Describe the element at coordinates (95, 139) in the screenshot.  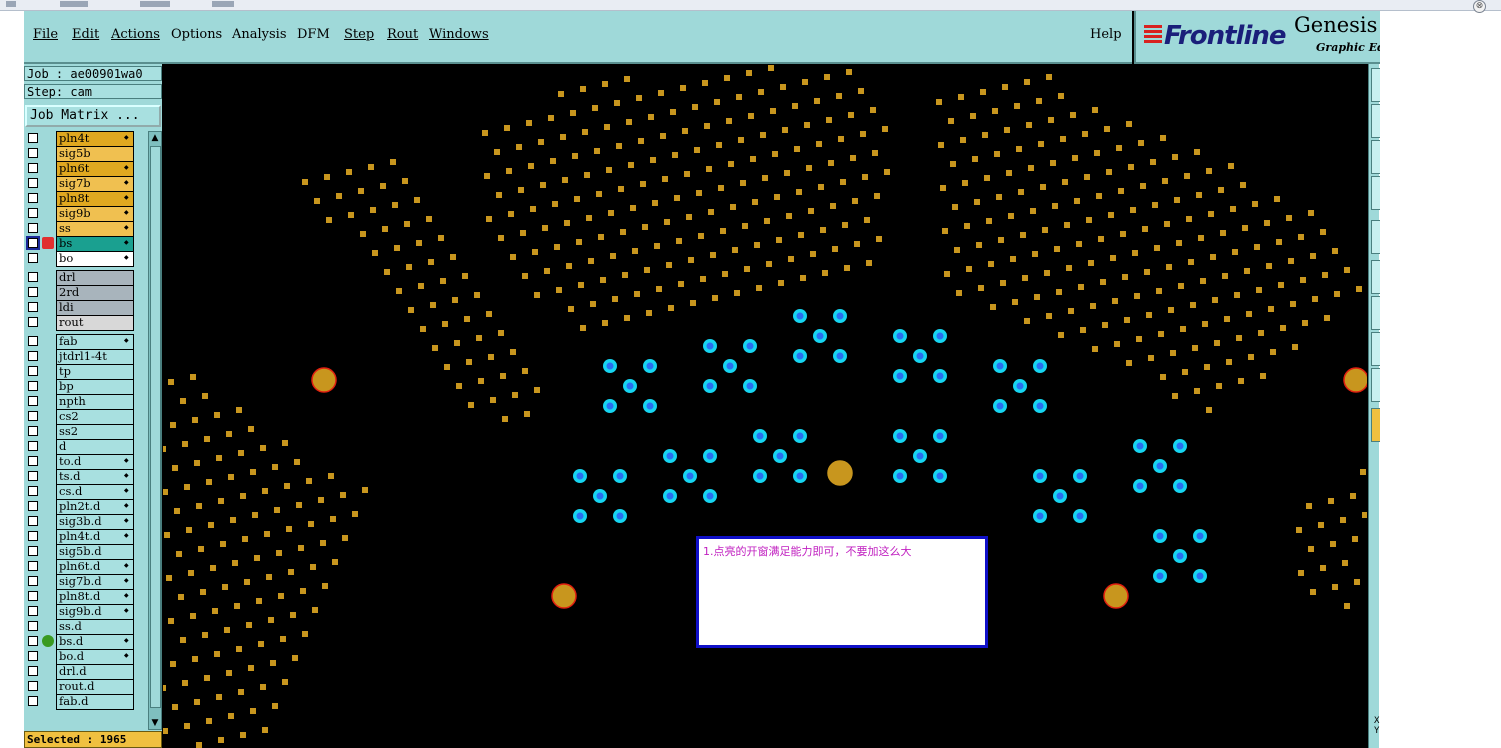
I see `layer-name: pln4t` at that location.